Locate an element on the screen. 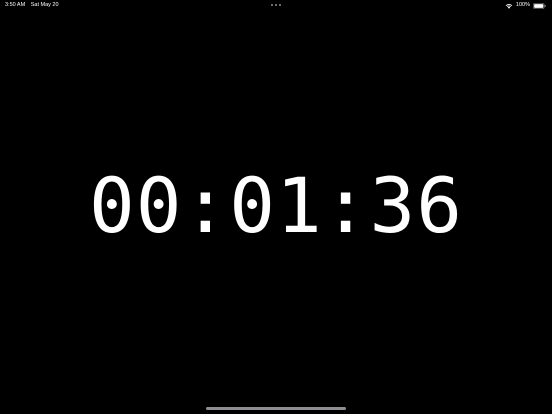 Image resolution: width=552 pixels, height=414 pixels. status-time: 3:50 AM is located at coordinates (15, 5).